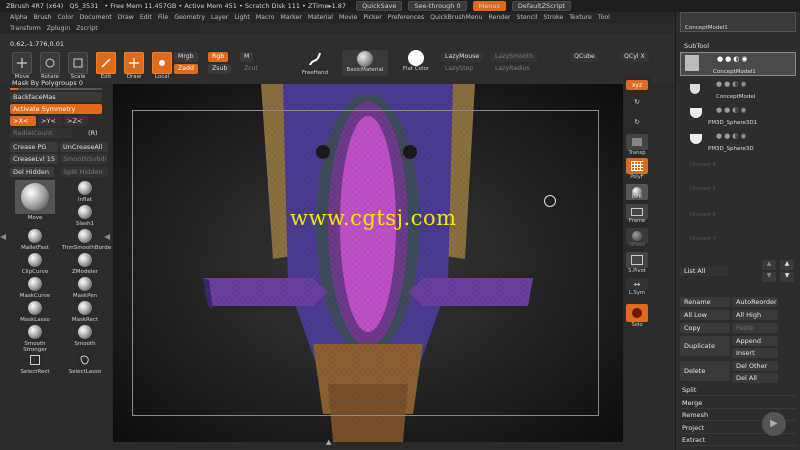 The image size is (800, 450). What do you see at coordinates (514, 57) in the screenshot?
I see `lazysmooth-slider: LazySmooth` at bounding box center [514, 57].